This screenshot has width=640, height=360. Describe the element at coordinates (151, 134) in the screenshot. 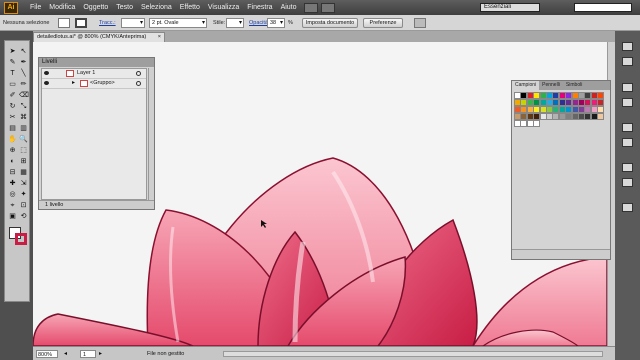

I see `layers-scrollbar` at that location.